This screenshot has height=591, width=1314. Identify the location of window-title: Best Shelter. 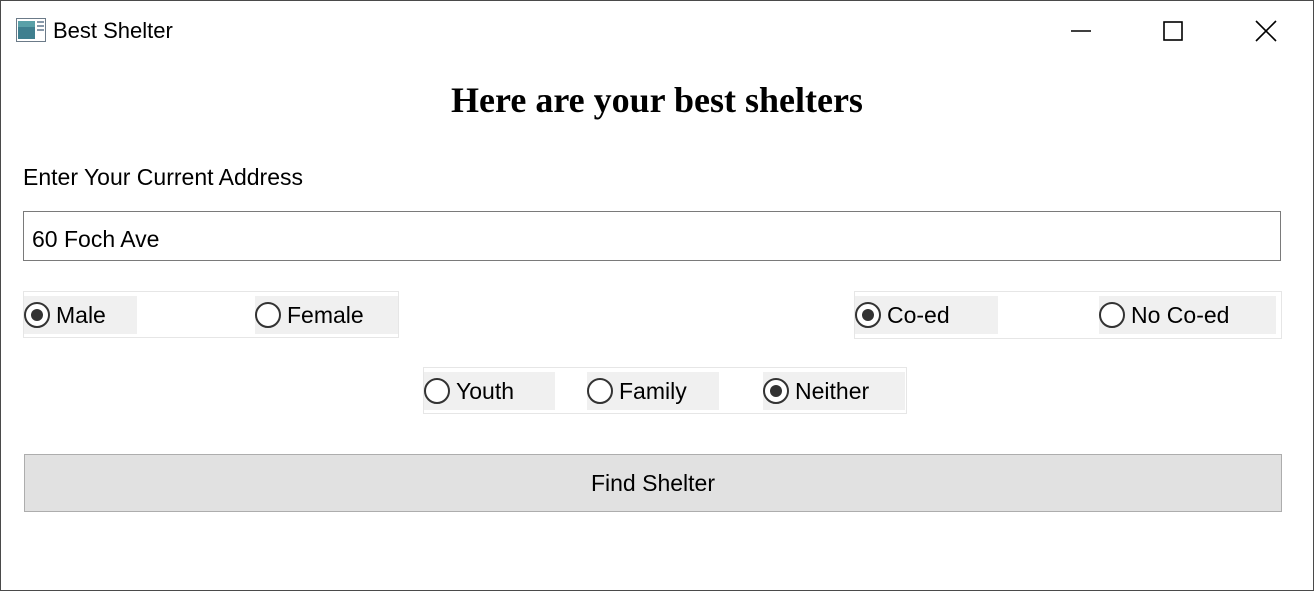
(113, 30).